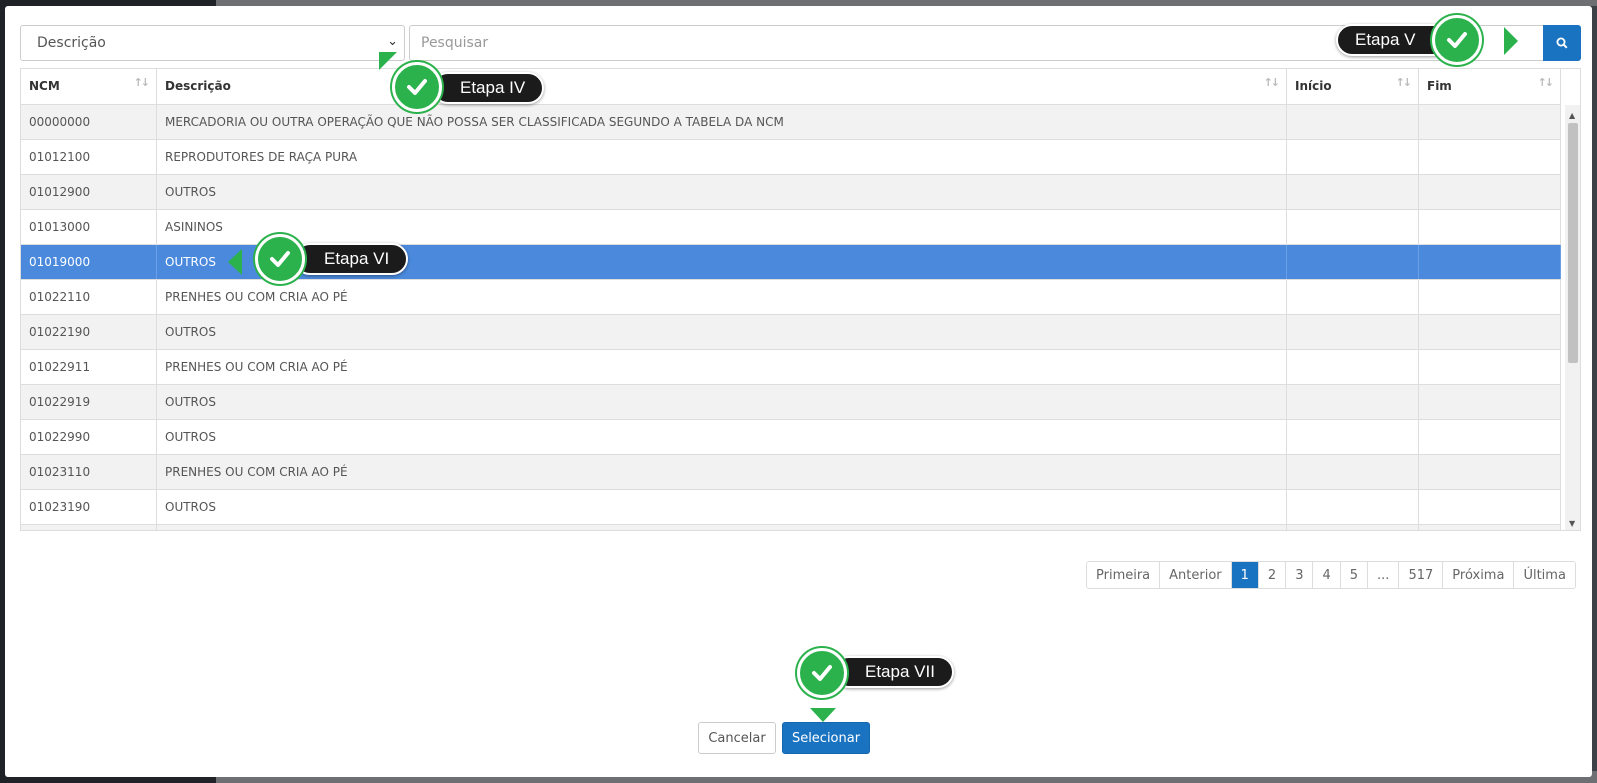 The image size is (1597, 783). I want to click on search-button, so click(1562, 43).